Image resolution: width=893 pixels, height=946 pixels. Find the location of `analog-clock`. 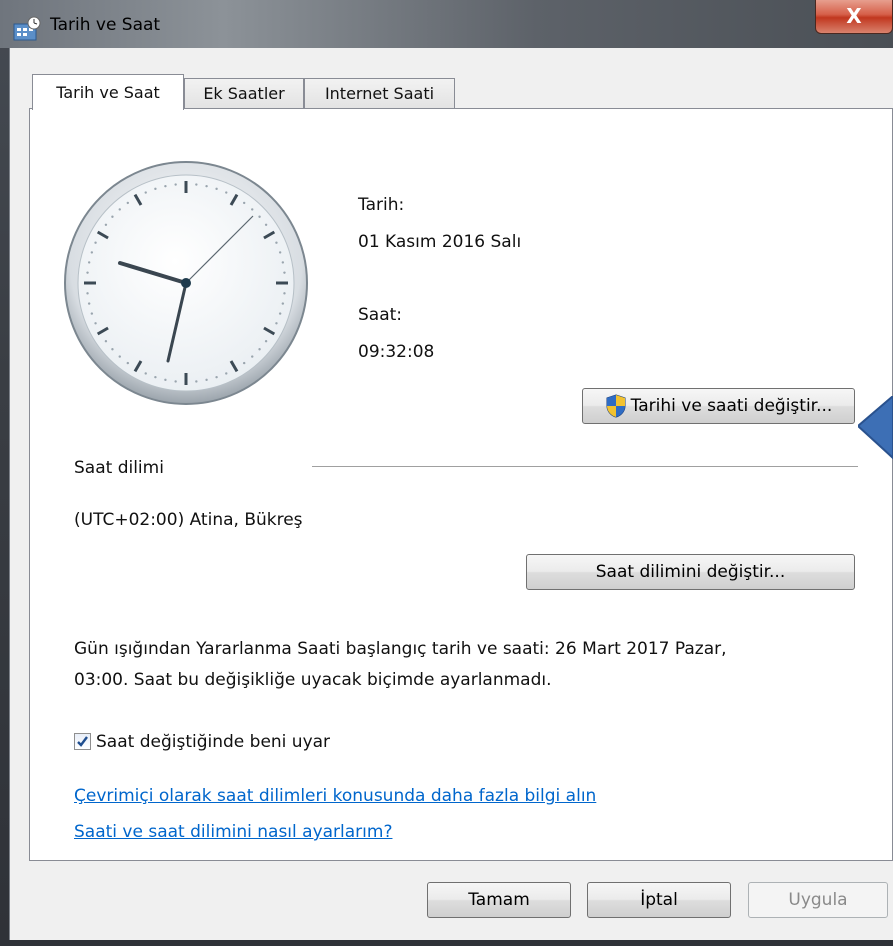

analog-clock is located at coordinates (186, 283).